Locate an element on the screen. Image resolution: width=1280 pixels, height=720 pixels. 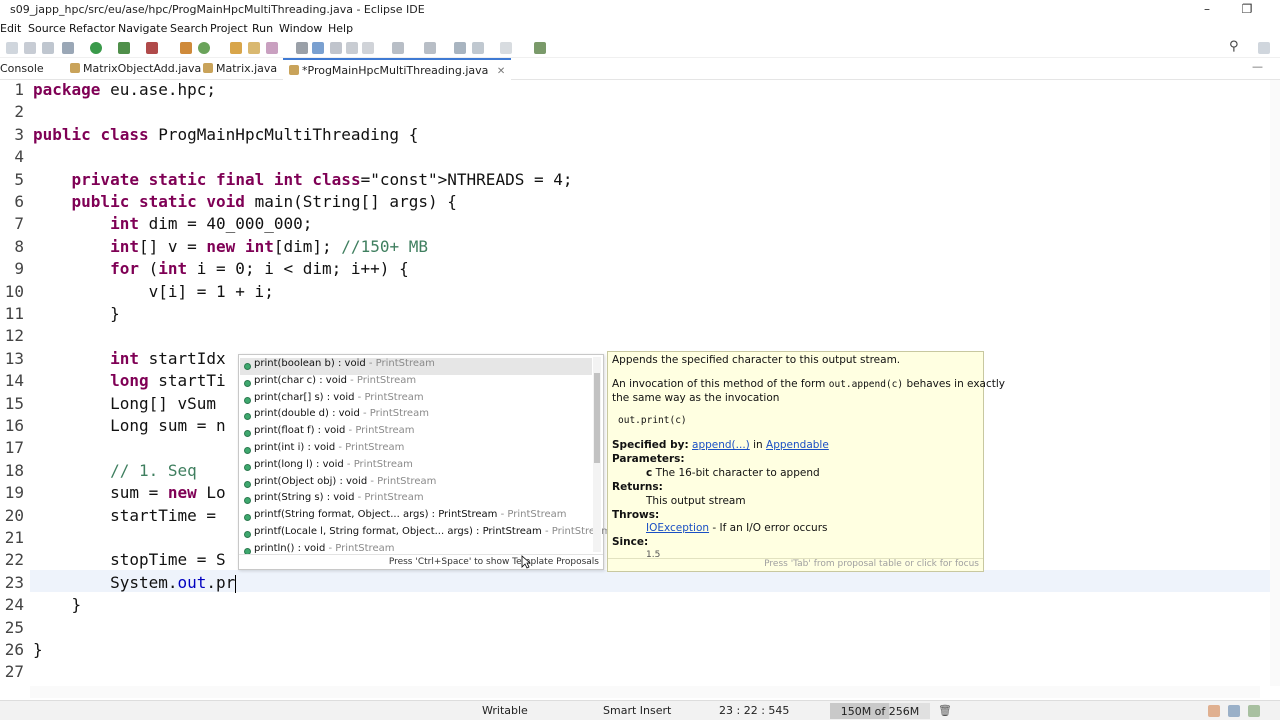
doc-text: An invocation of this method of the form is located at coordinates (719, 384).